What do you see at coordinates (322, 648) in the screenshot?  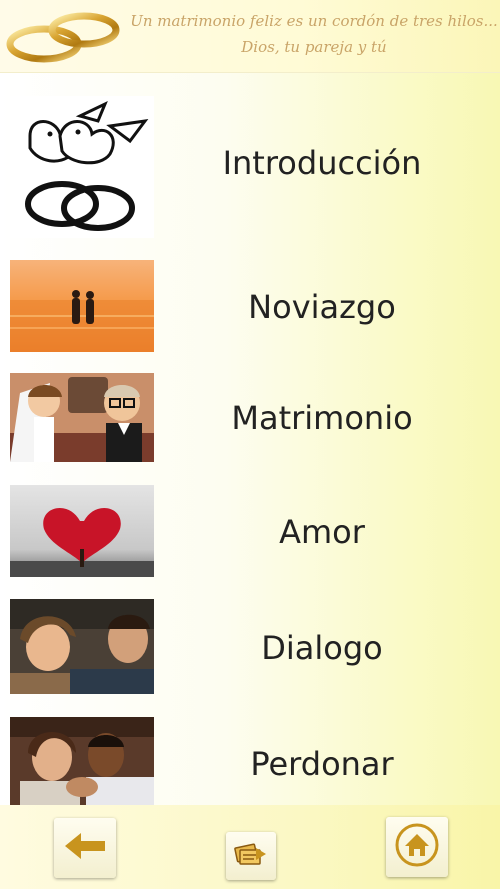 I see `menu-item-label: Dialogo` at bounding box center [322, 648].